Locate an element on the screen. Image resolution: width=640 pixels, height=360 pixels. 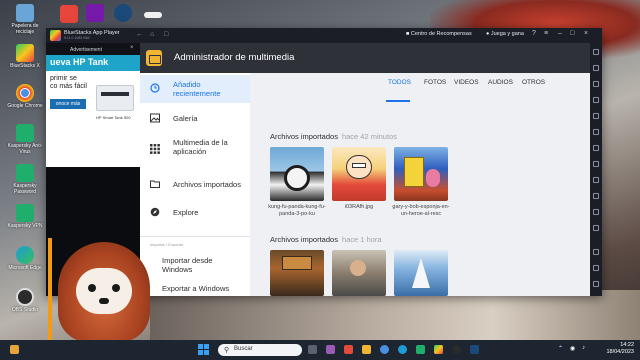
desktop-icon-roblox-studio is located at coordinates (69, 14).